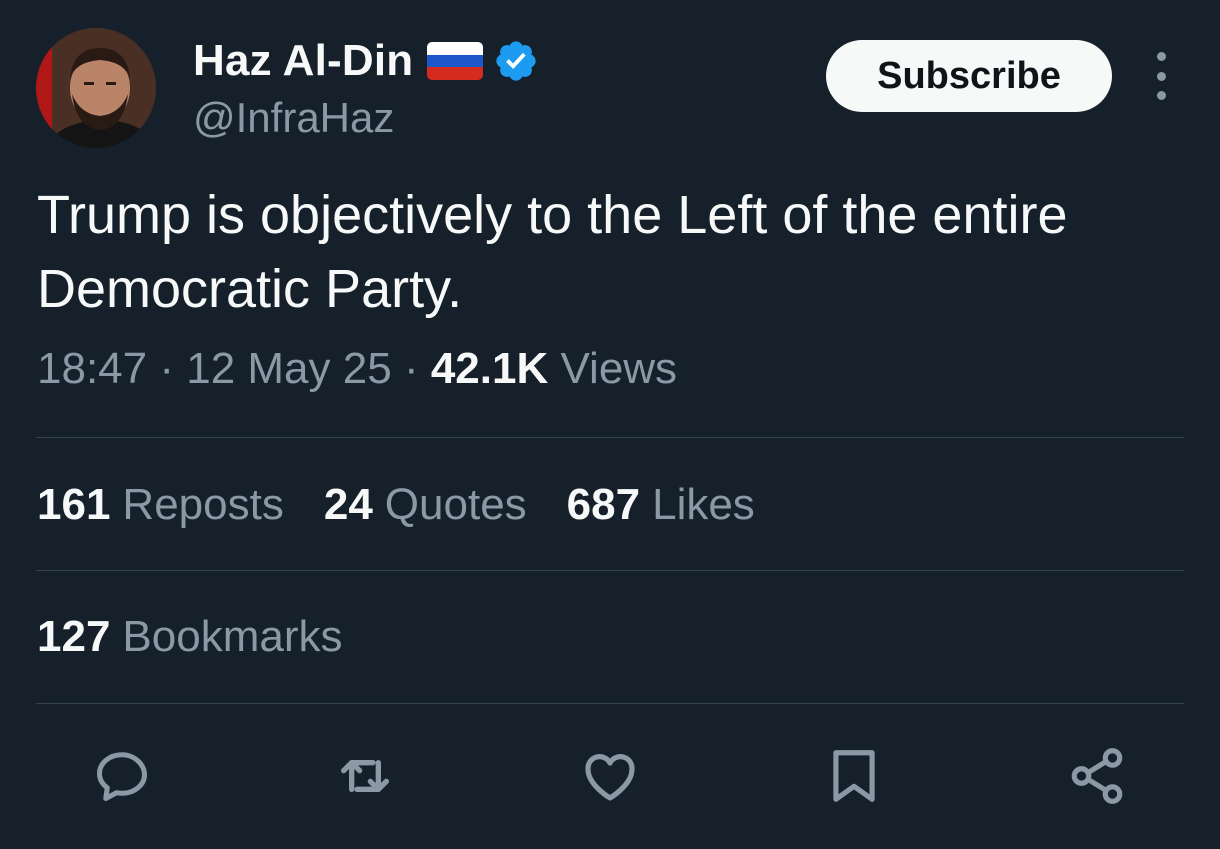  What do you see at coordinates (303, 61) in the screenshot?
I see `author-display-name: Haz Al-Din` at bounding box center [303, 61].